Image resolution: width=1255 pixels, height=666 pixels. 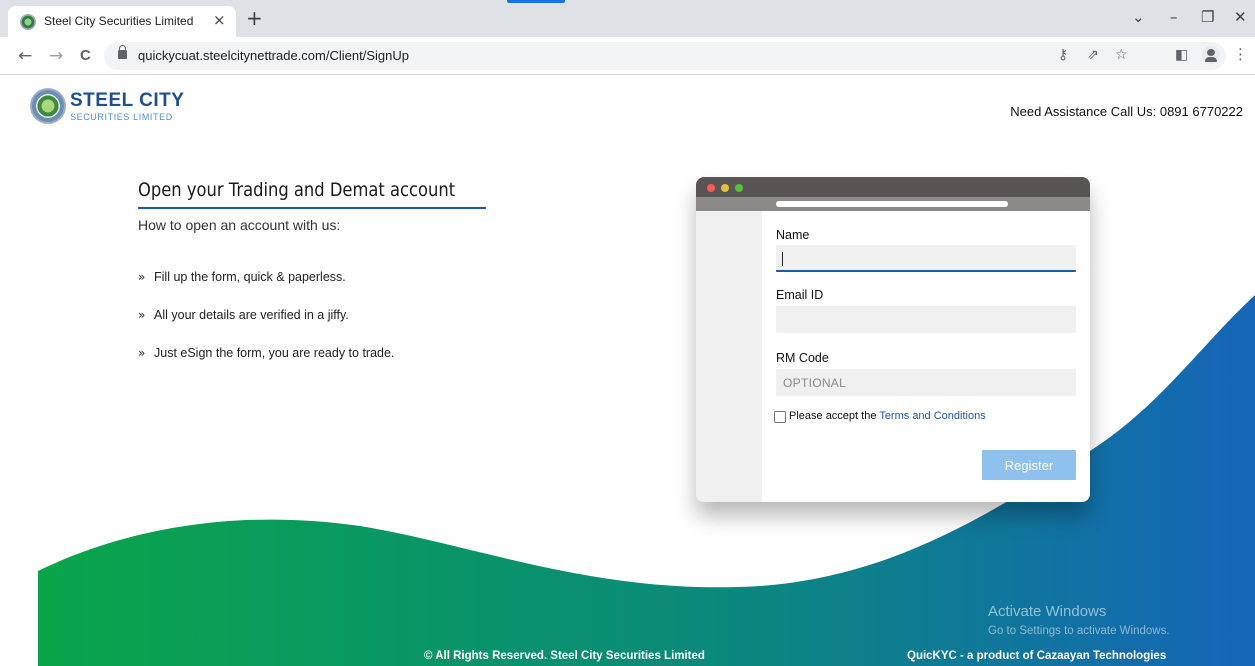 What do you see at coordinates (219, 20) in the screenshot?
I see `tab-close-icon: ×` at bounding box center [219, 20].